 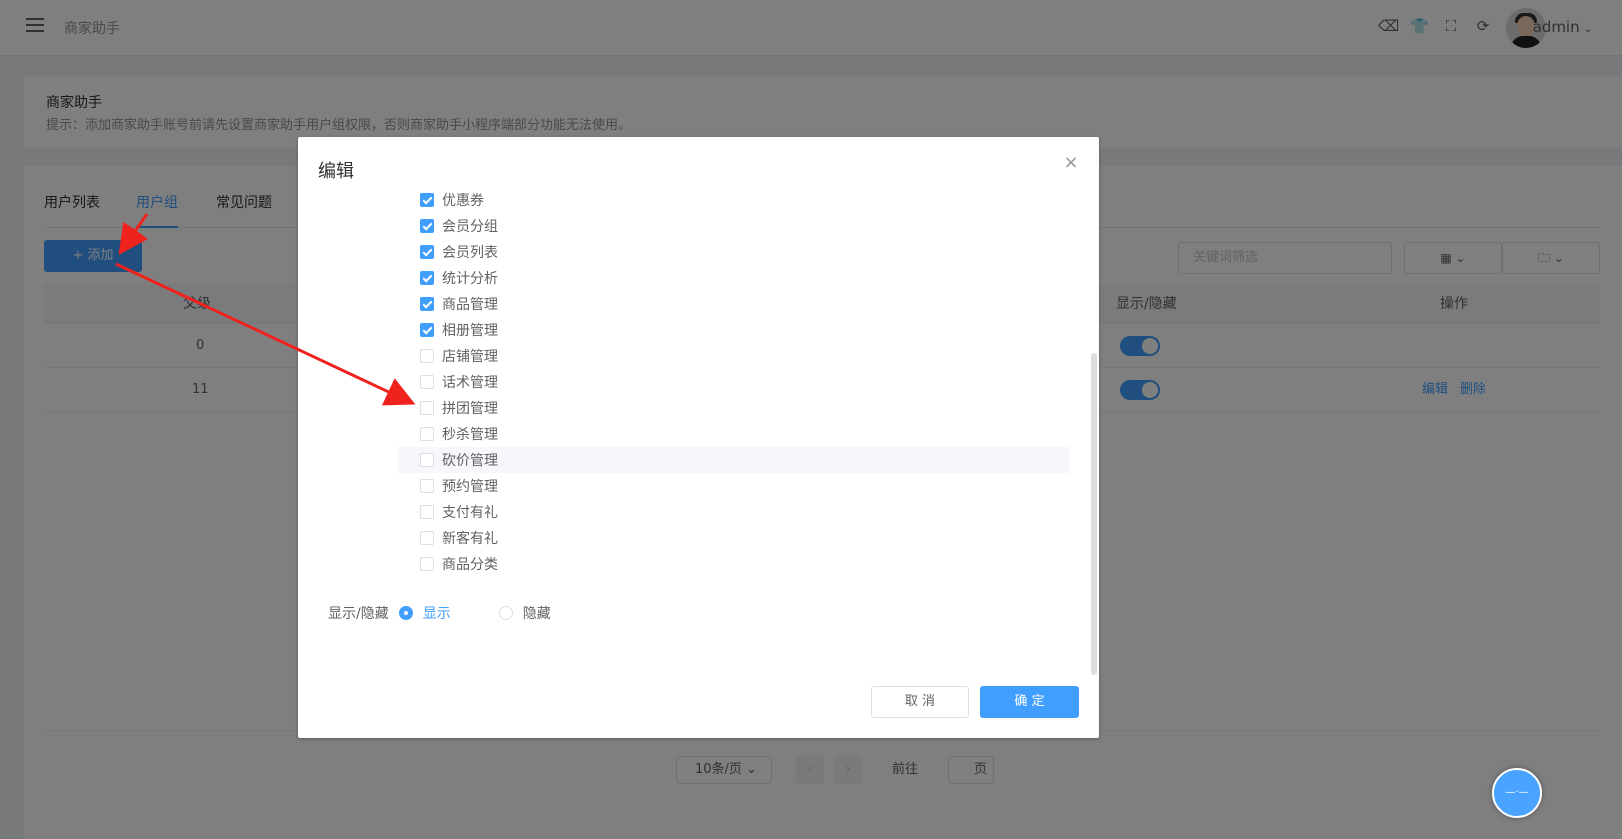 I want to click on arrow-to-add-button, so click(x=133, y=234).